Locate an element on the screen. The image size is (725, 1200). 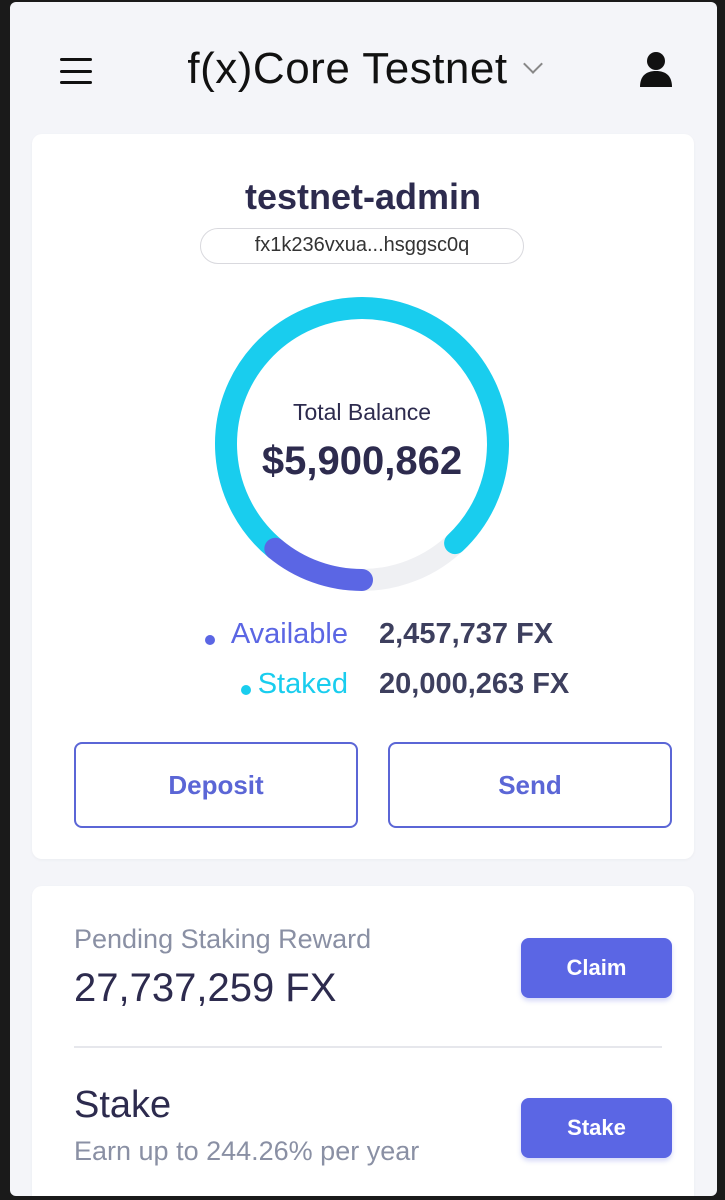
account-address: fx1k236vxua...hsggsc0q is located at coordinates (362, 246).